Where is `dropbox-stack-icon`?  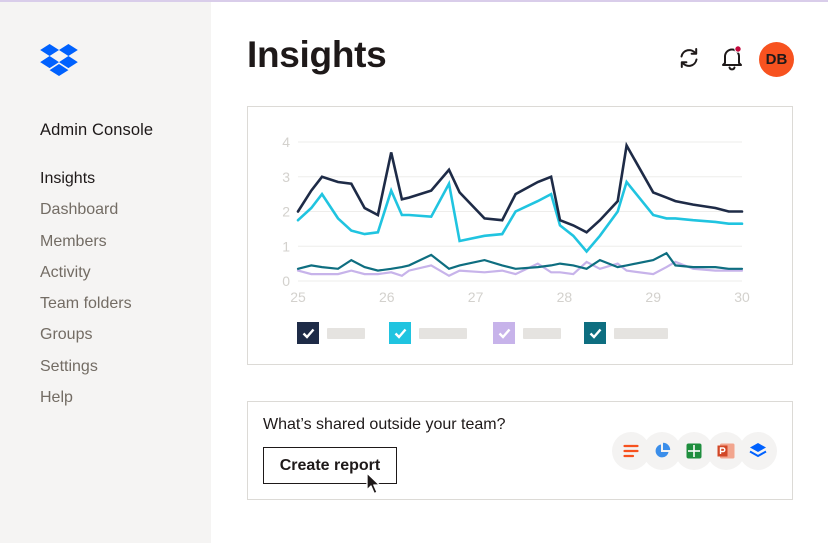
dropbox-stack-icon is located at coordinates (758, 451).